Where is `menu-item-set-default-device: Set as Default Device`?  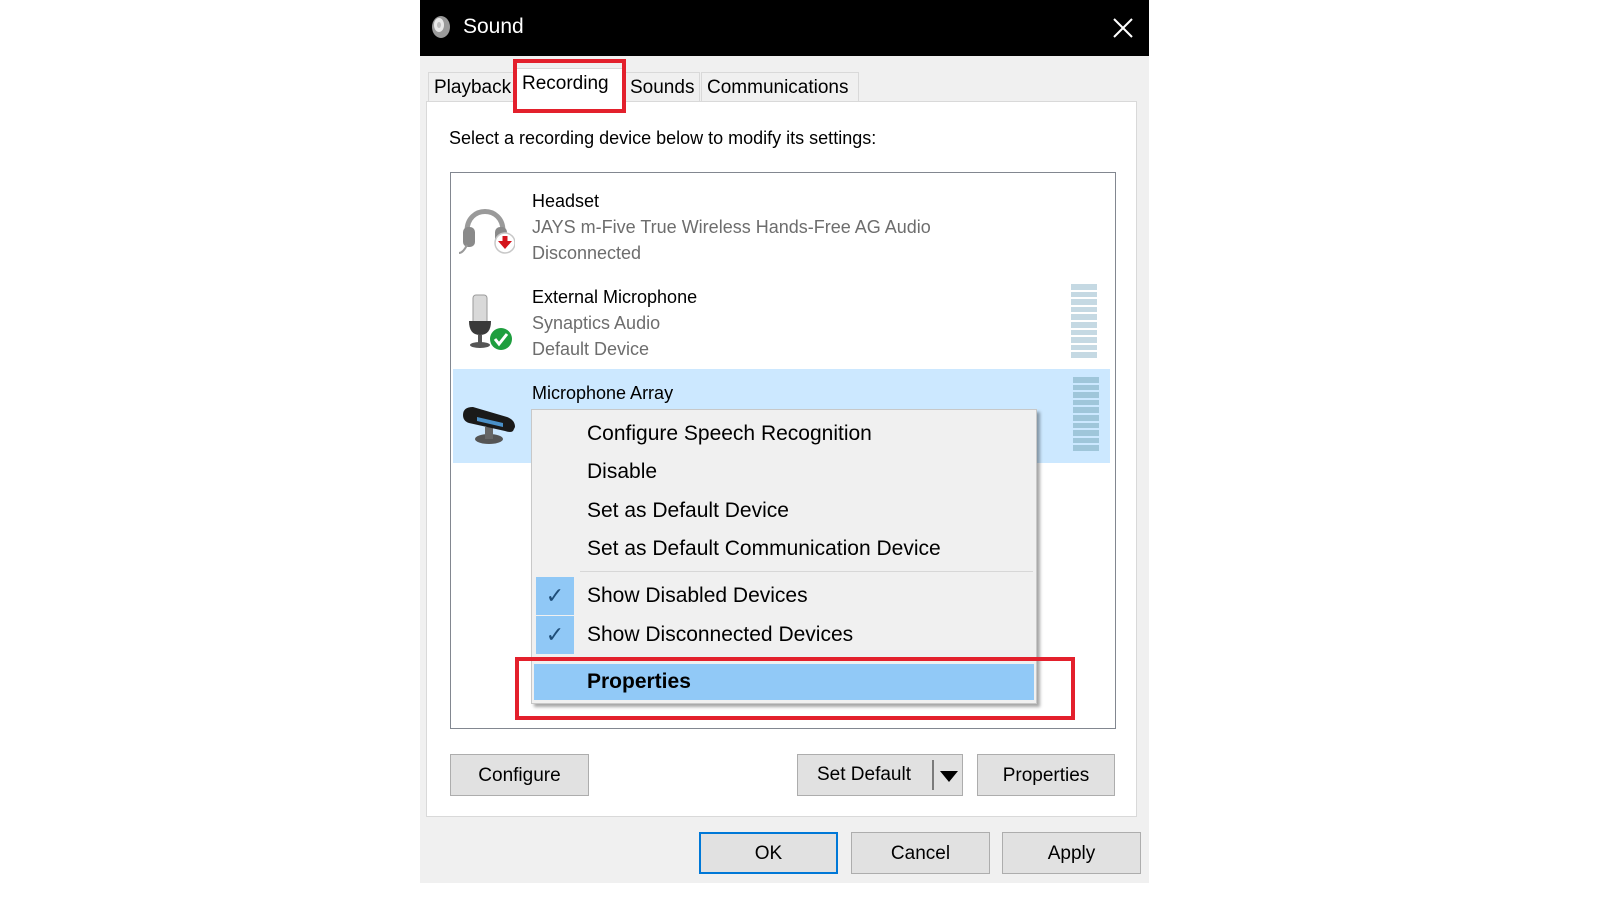 menu-item-set-default-device: Set as Default Device is located at coordinates (784, 511).